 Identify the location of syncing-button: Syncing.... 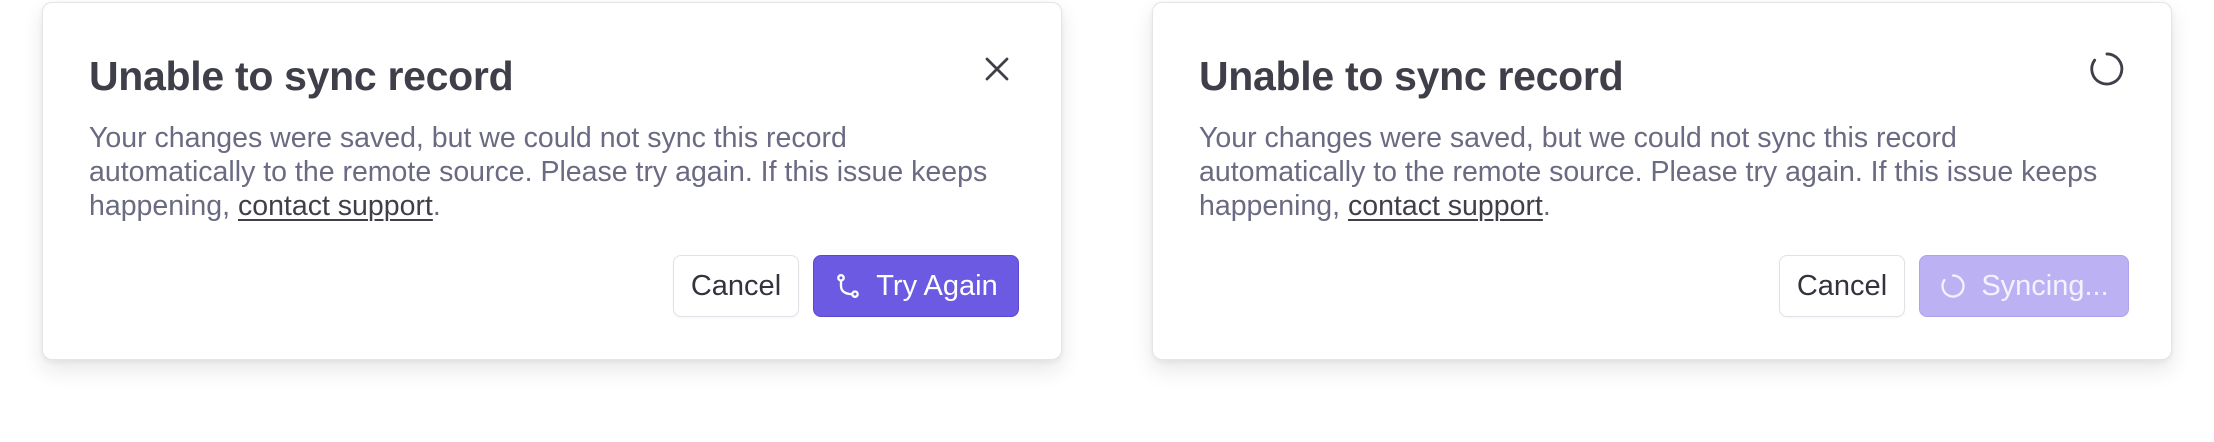
(2024, 286).